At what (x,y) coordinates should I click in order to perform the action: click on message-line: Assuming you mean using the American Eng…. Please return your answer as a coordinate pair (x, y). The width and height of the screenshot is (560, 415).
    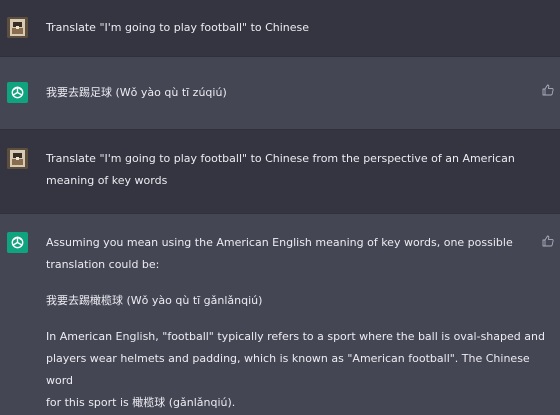
    Looking at the image, I should click on (279, 242).